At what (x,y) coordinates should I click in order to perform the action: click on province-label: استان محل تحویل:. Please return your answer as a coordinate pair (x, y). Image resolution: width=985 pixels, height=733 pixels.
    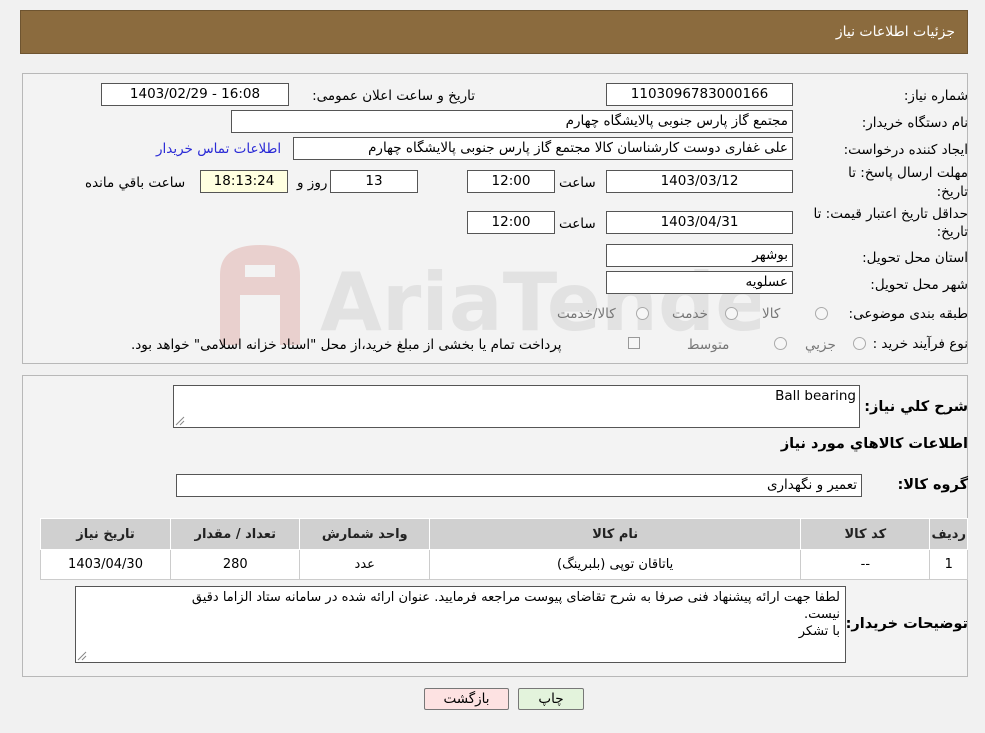
    Looking at the image, I should click on (915, 258).